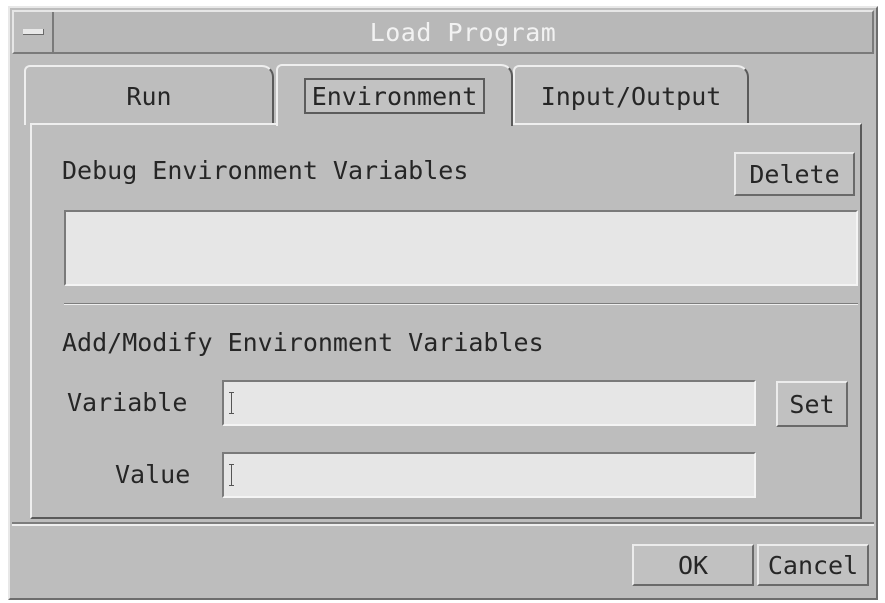  I want to click on tab-input-output-label: Input/Output, so click(631, 96).